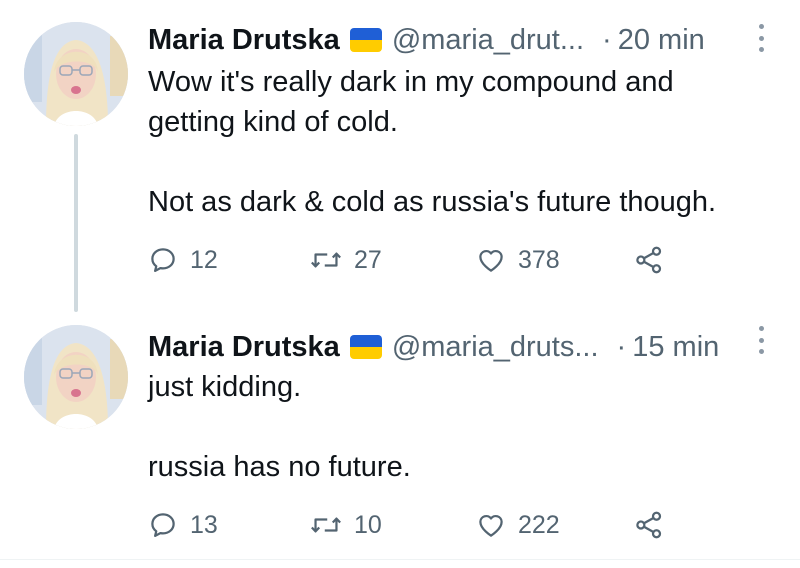 The image size is (800, 568). Describe the element at coordinates (400, 559) in the screenshot. I see `divider` at that location.